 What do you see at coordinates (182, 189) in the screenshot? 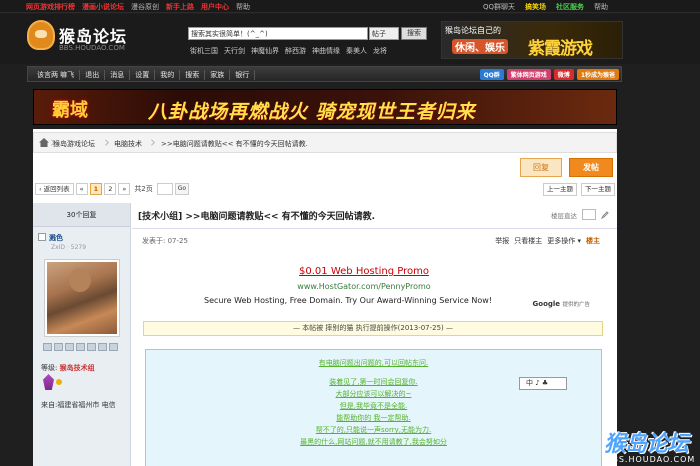
I see `page-go-button: Go` at bounding box center [182, 189].